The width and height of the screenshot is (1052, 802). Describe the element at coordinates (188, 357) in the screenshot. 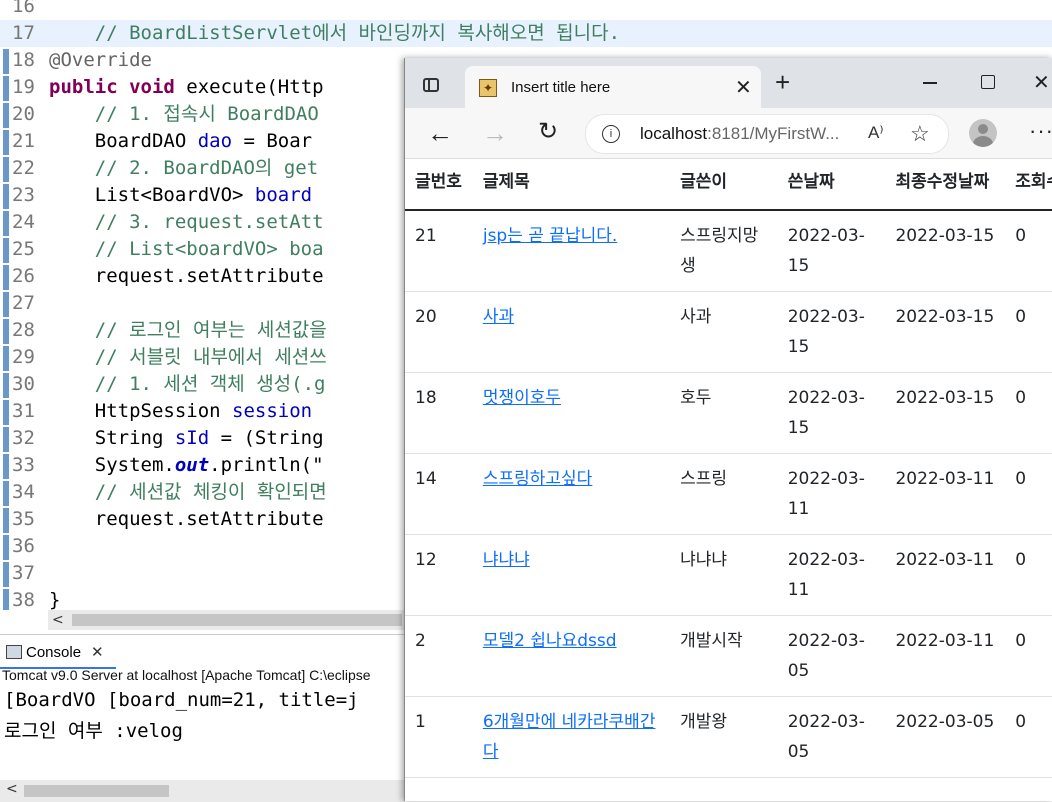

I see `code-text: // 서블릿 내부에서 세션쓰` at that location.